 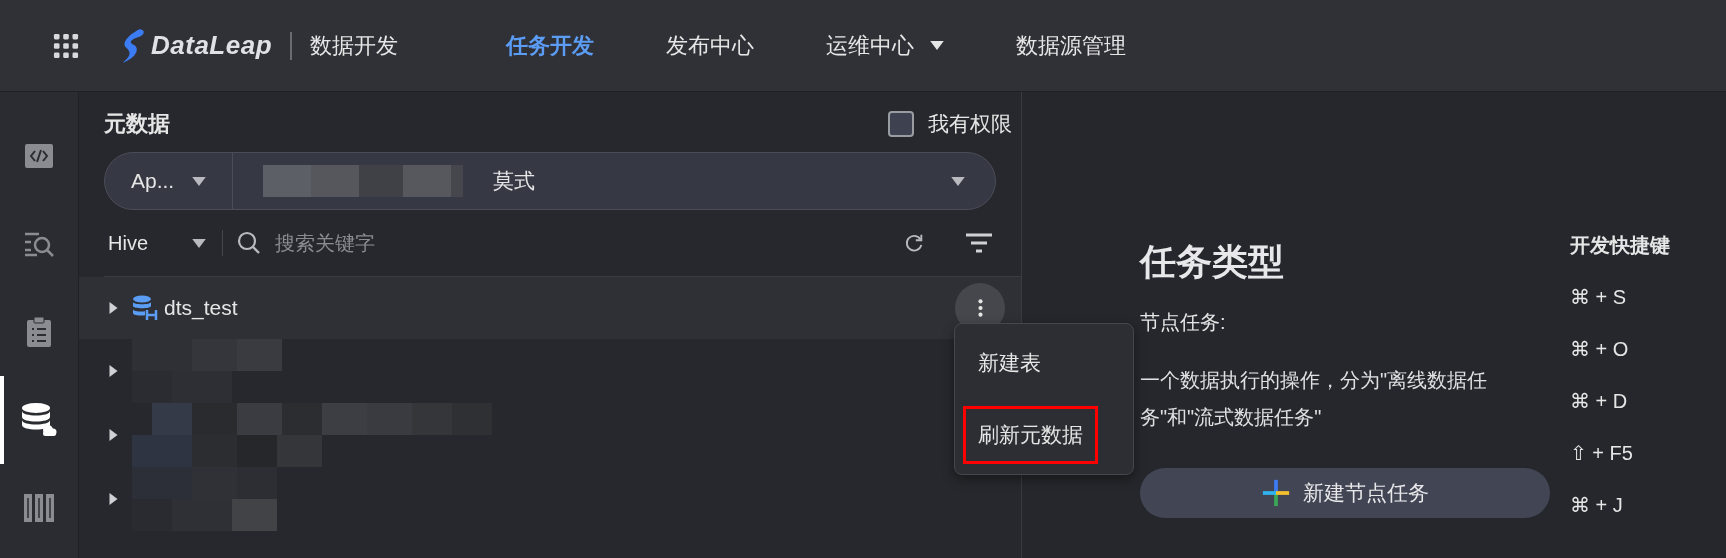 What do you see at coordinates (979, 243) in the screenshot?
I see `filter-icon` at bounding box center [979, 243].